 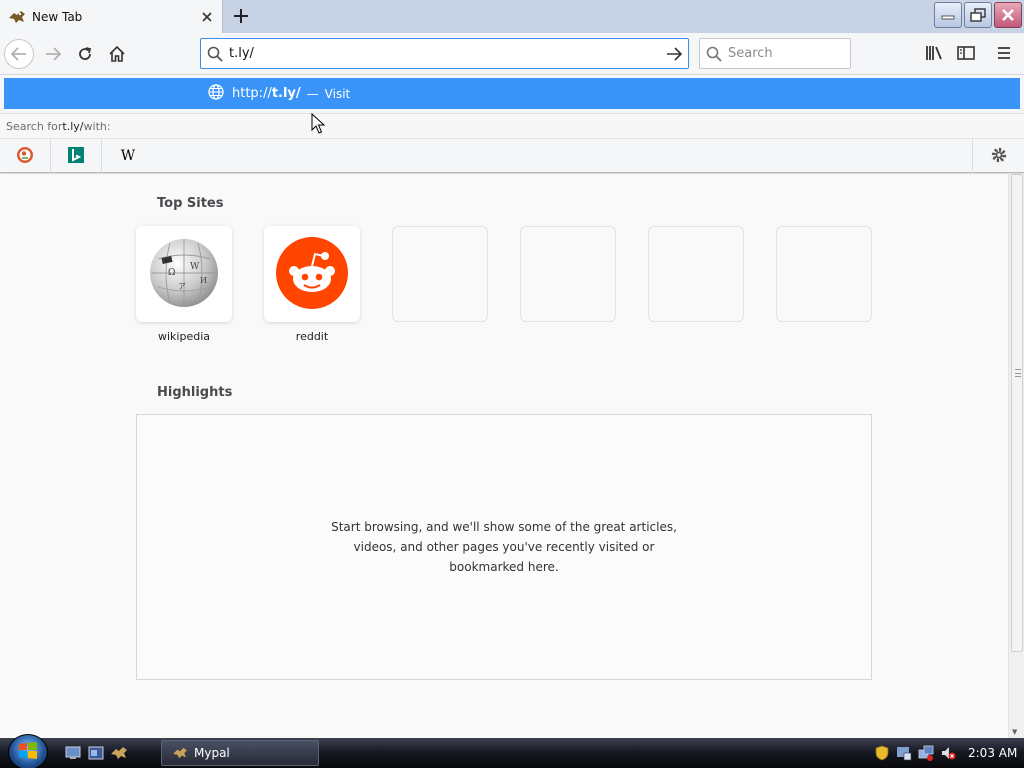 I want to click on tab-strip: New Tab, so click(x=512, y=16).